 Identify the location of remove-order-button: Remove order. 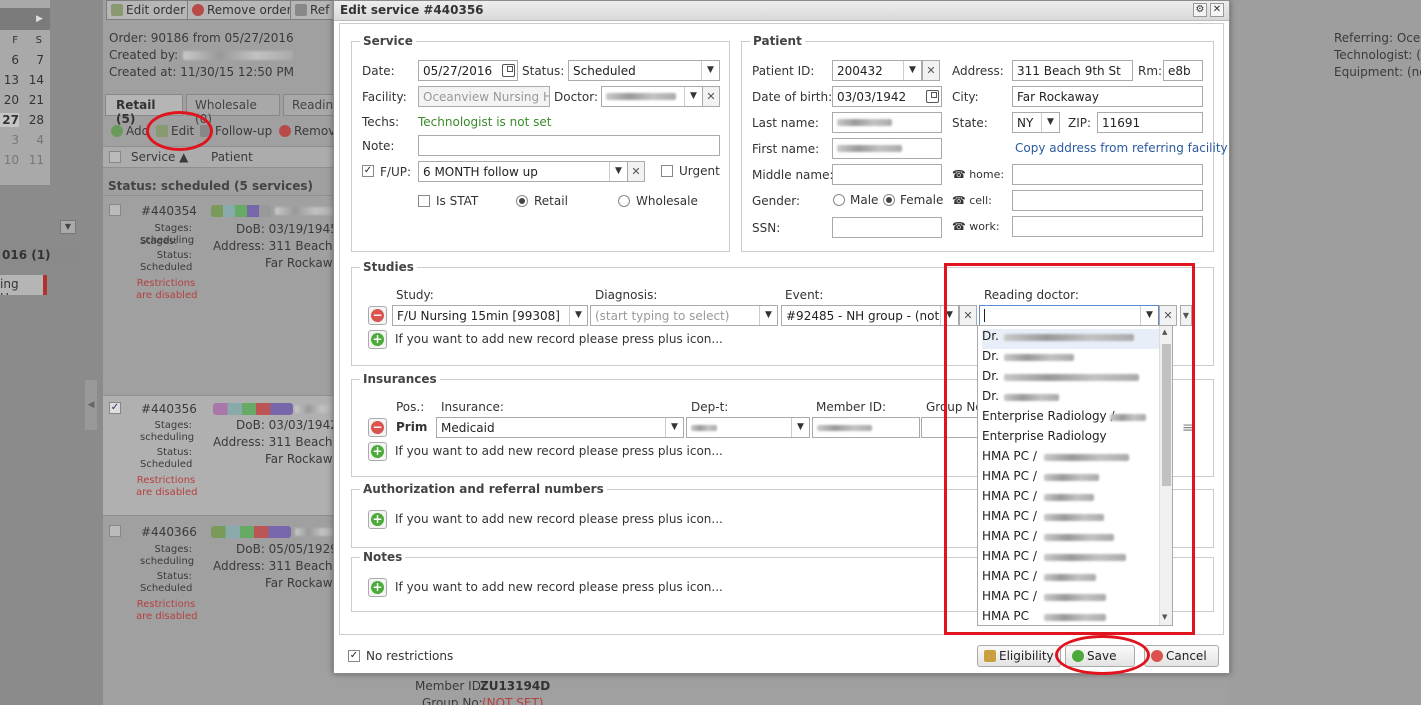
(242, 10).